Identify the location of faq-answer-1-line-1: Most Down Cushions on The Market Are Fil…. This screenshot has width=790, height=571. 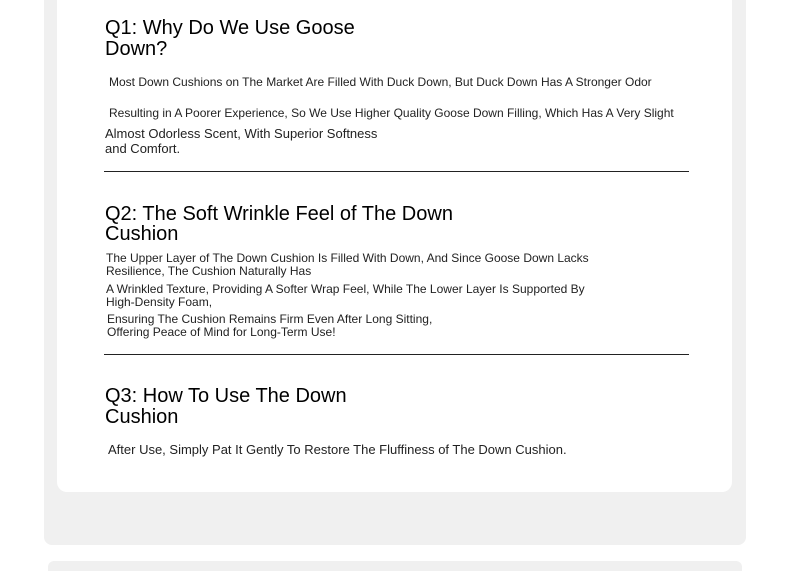
(380, 82).